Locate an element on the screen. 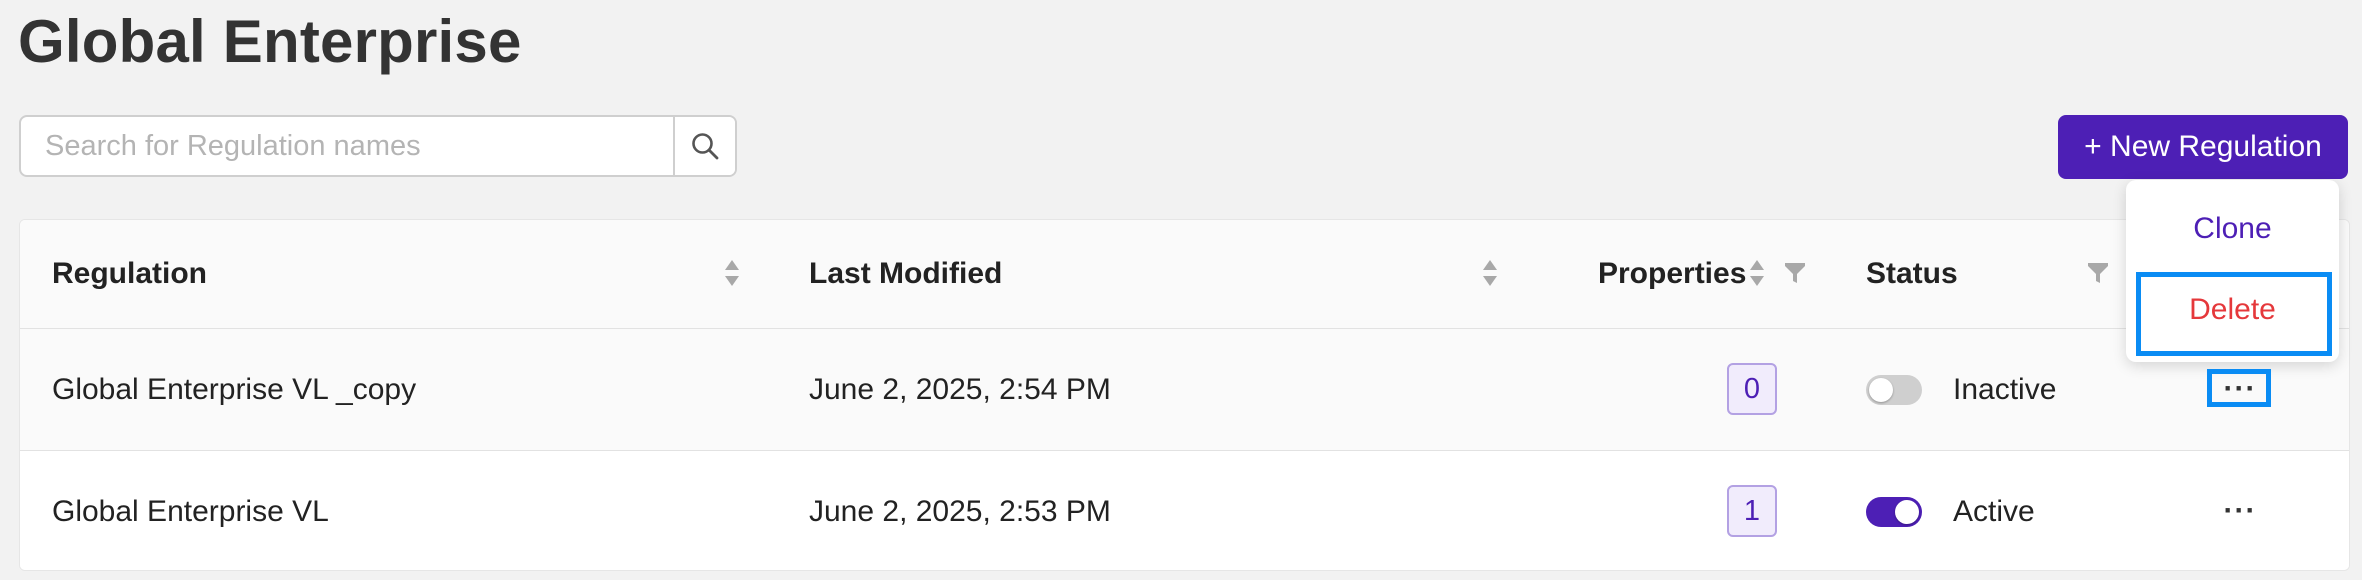 The image size is (2362, 580). page-title: Global Enterprise is located at coordinates (270, 41).